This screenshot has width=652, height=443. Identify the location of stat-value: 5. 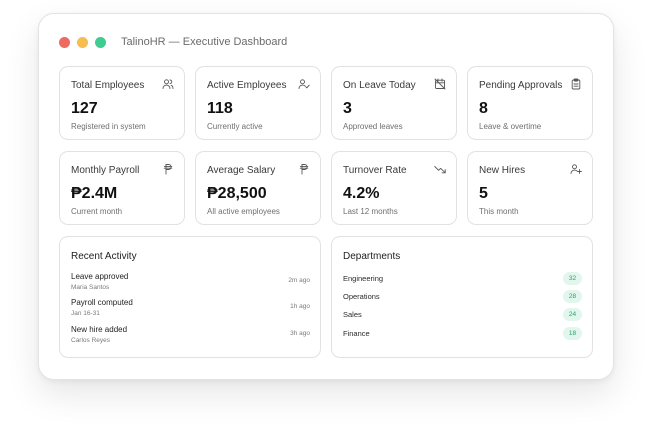
(483, 193).